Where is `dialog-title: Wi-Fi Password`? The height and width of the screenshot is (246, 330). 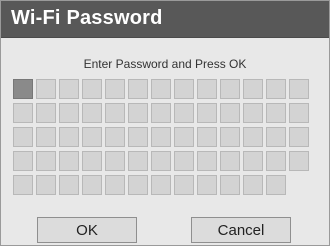 dialog-title: Wi-Fi Password is located at coordinates (87, 18).